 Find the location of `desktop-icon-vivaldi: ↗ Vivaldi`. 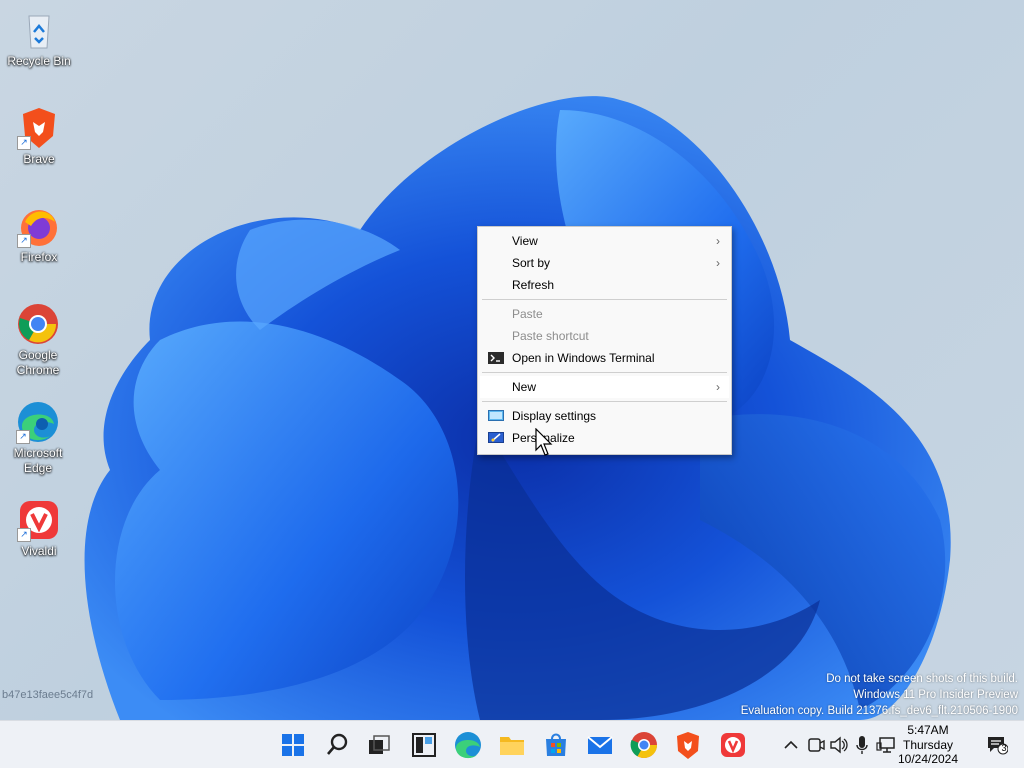

desktop-icon-vivaldi: ↗ Vivaldi is located at coordinates (39, 528).